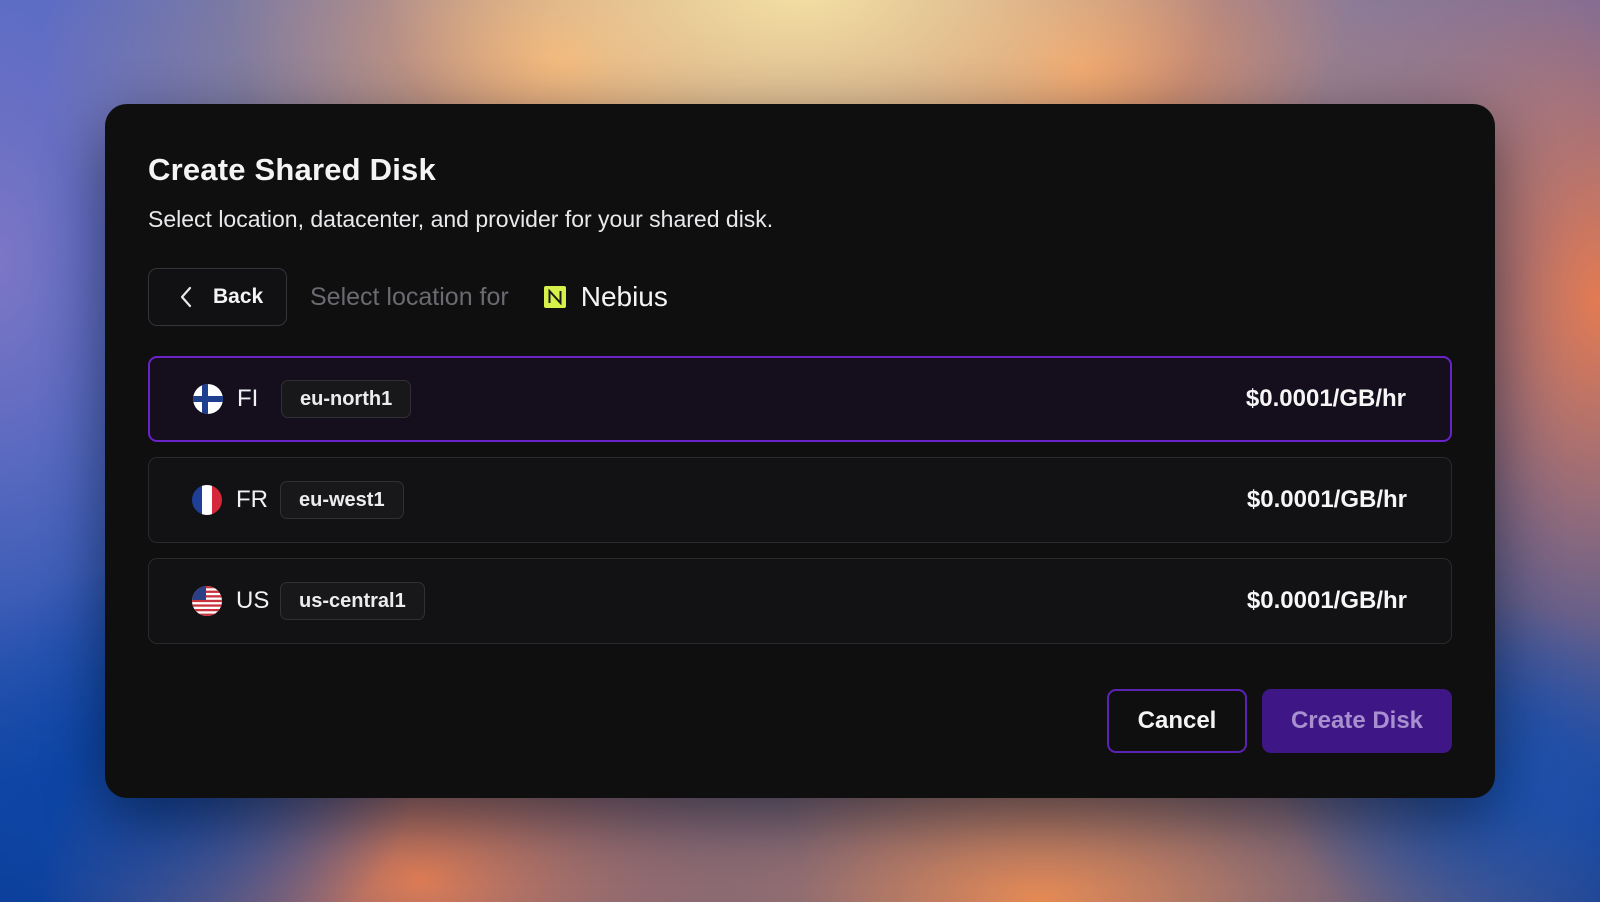 The height and width of the screenshot is (902, 1600). I want to click on location-option-fr: FR eu-west1 $0.0001/GB/hr, so click(800, 500).